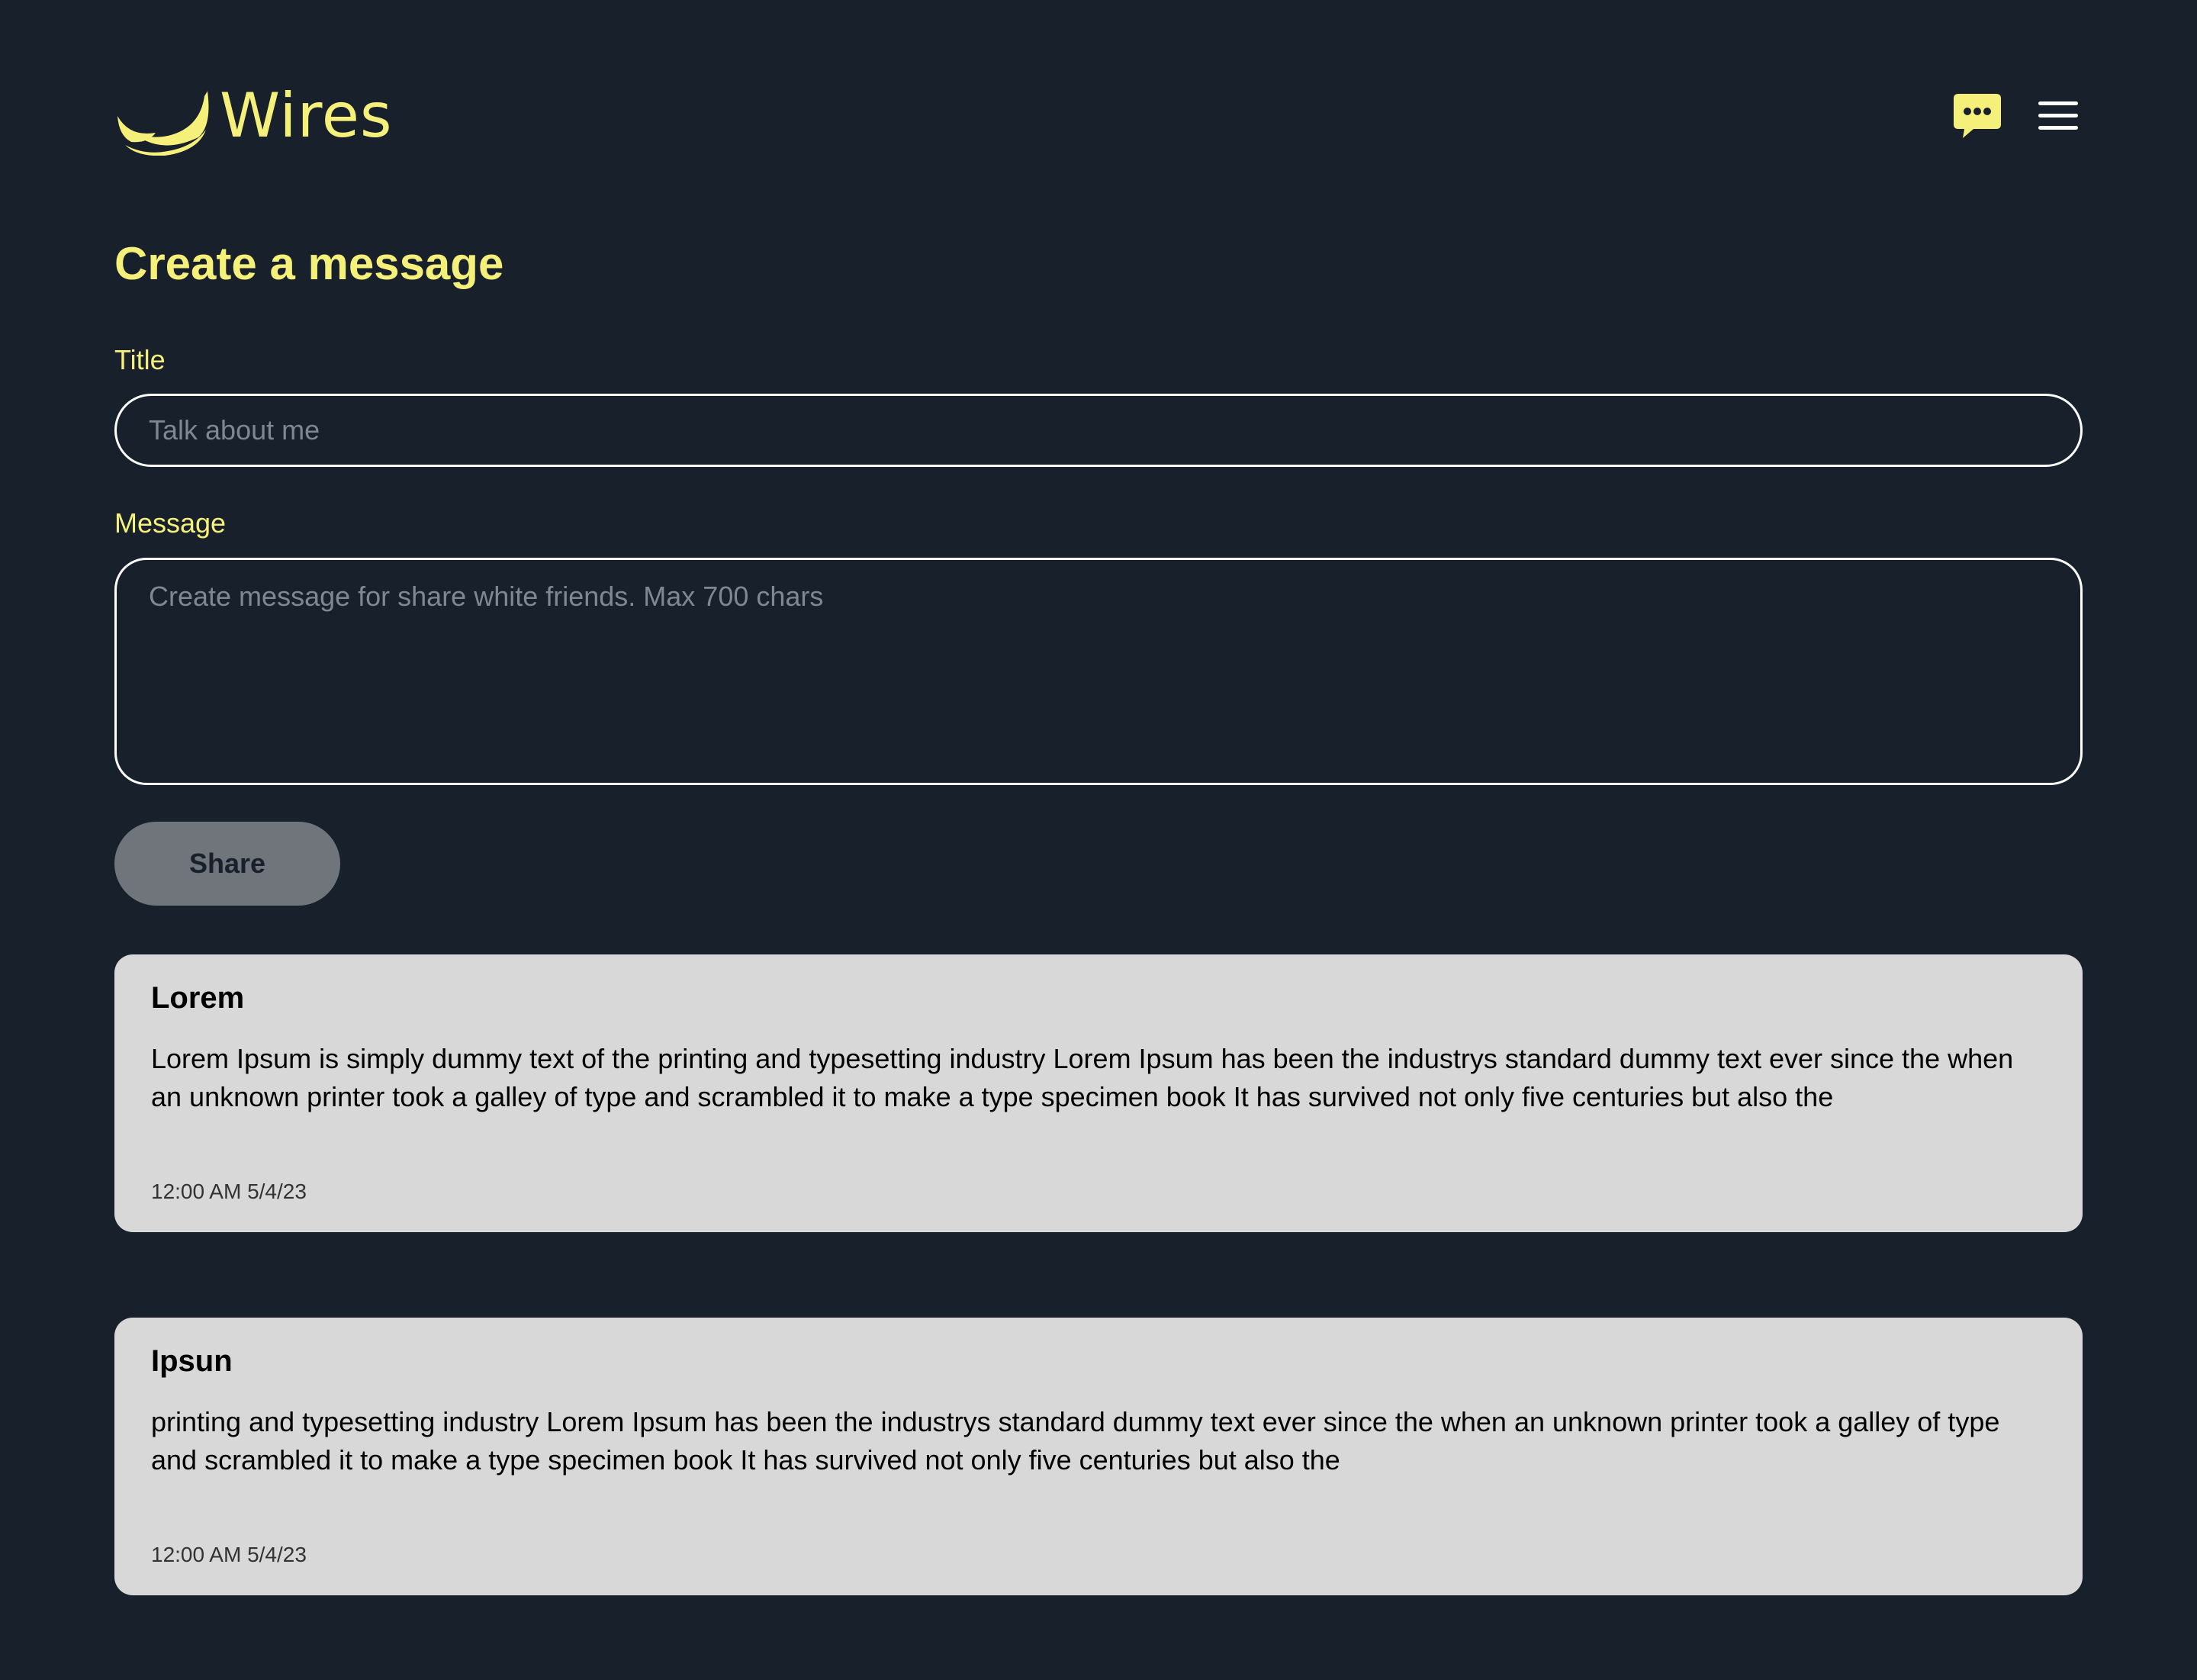  What do you see at coordinates (227, 864) in the screenshot?
I see `share-button: Share` at bounding box center [227, 864].